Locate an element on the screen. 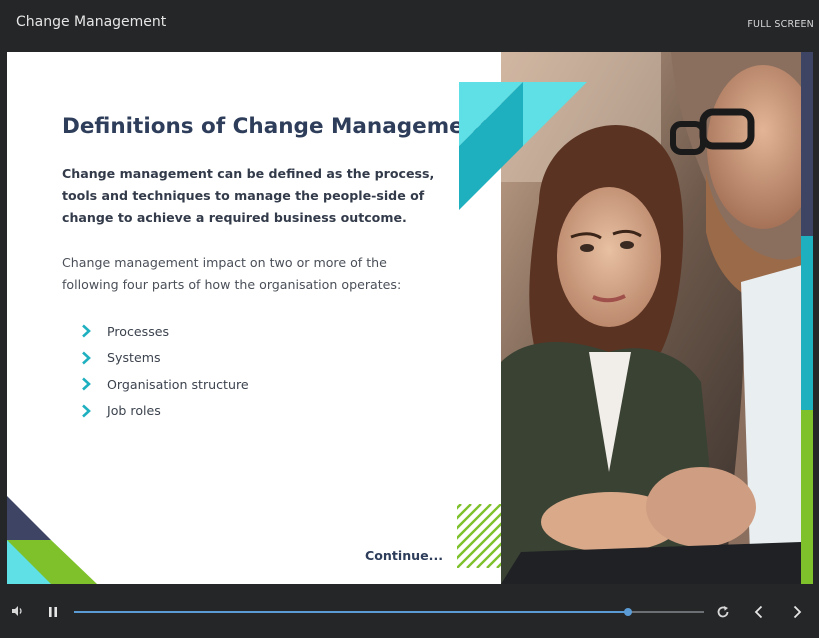  list-item: Organisation structure is located at coordinates (164, 384).